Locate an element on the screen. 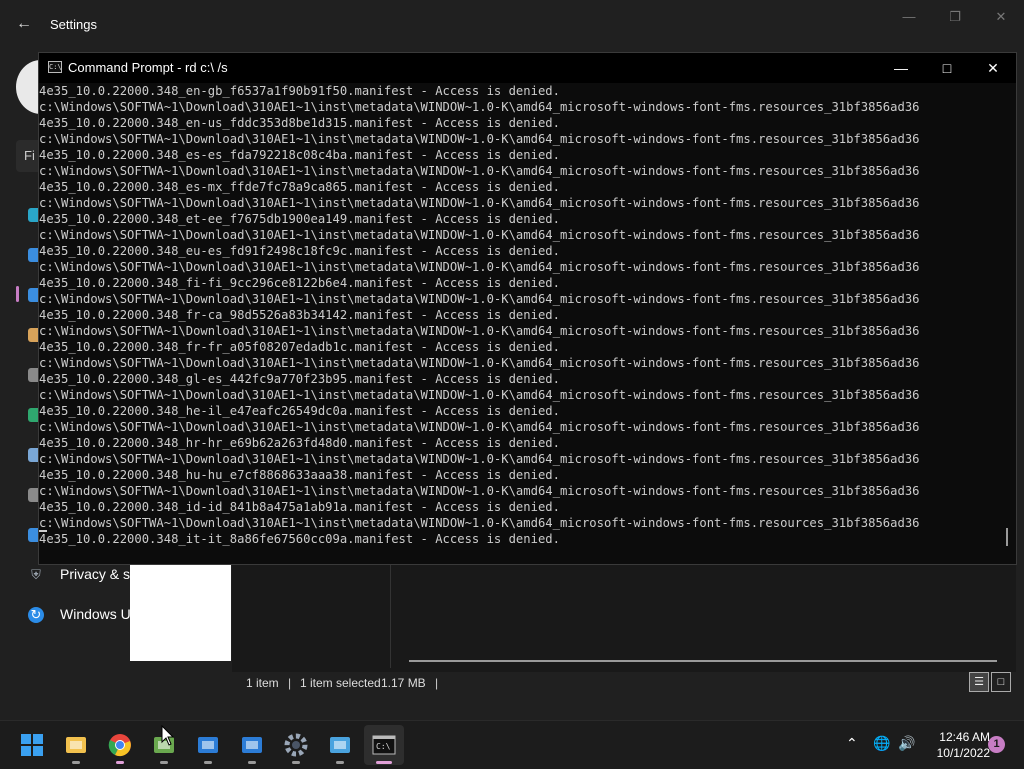 Image resolution: width=1024 pixels, height=769 pixels. chrome-icon is located at coordinates (120, 745).